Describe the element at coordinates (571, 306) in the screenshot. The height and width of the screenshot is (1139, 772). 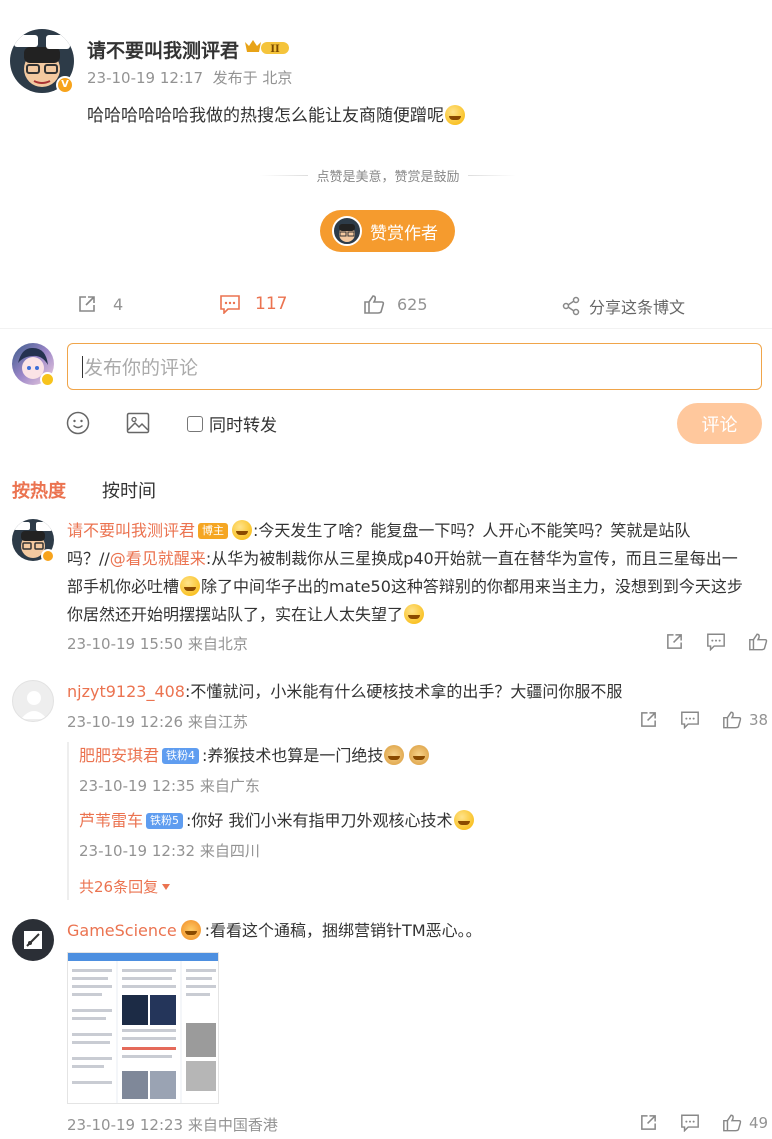
I see `share-icon` at that location.